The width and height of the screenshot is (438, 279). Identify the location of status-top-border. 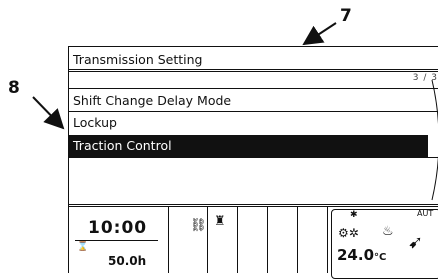
(253, 204).